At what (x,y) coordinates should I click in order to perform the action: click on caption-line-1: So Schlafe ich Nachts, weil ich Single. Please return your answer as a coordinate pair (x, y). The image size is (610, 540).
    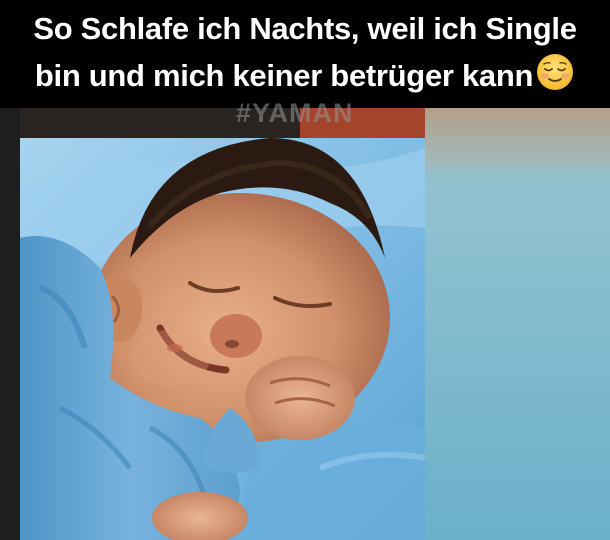
    Looking at the image, I should click on (305, 28).